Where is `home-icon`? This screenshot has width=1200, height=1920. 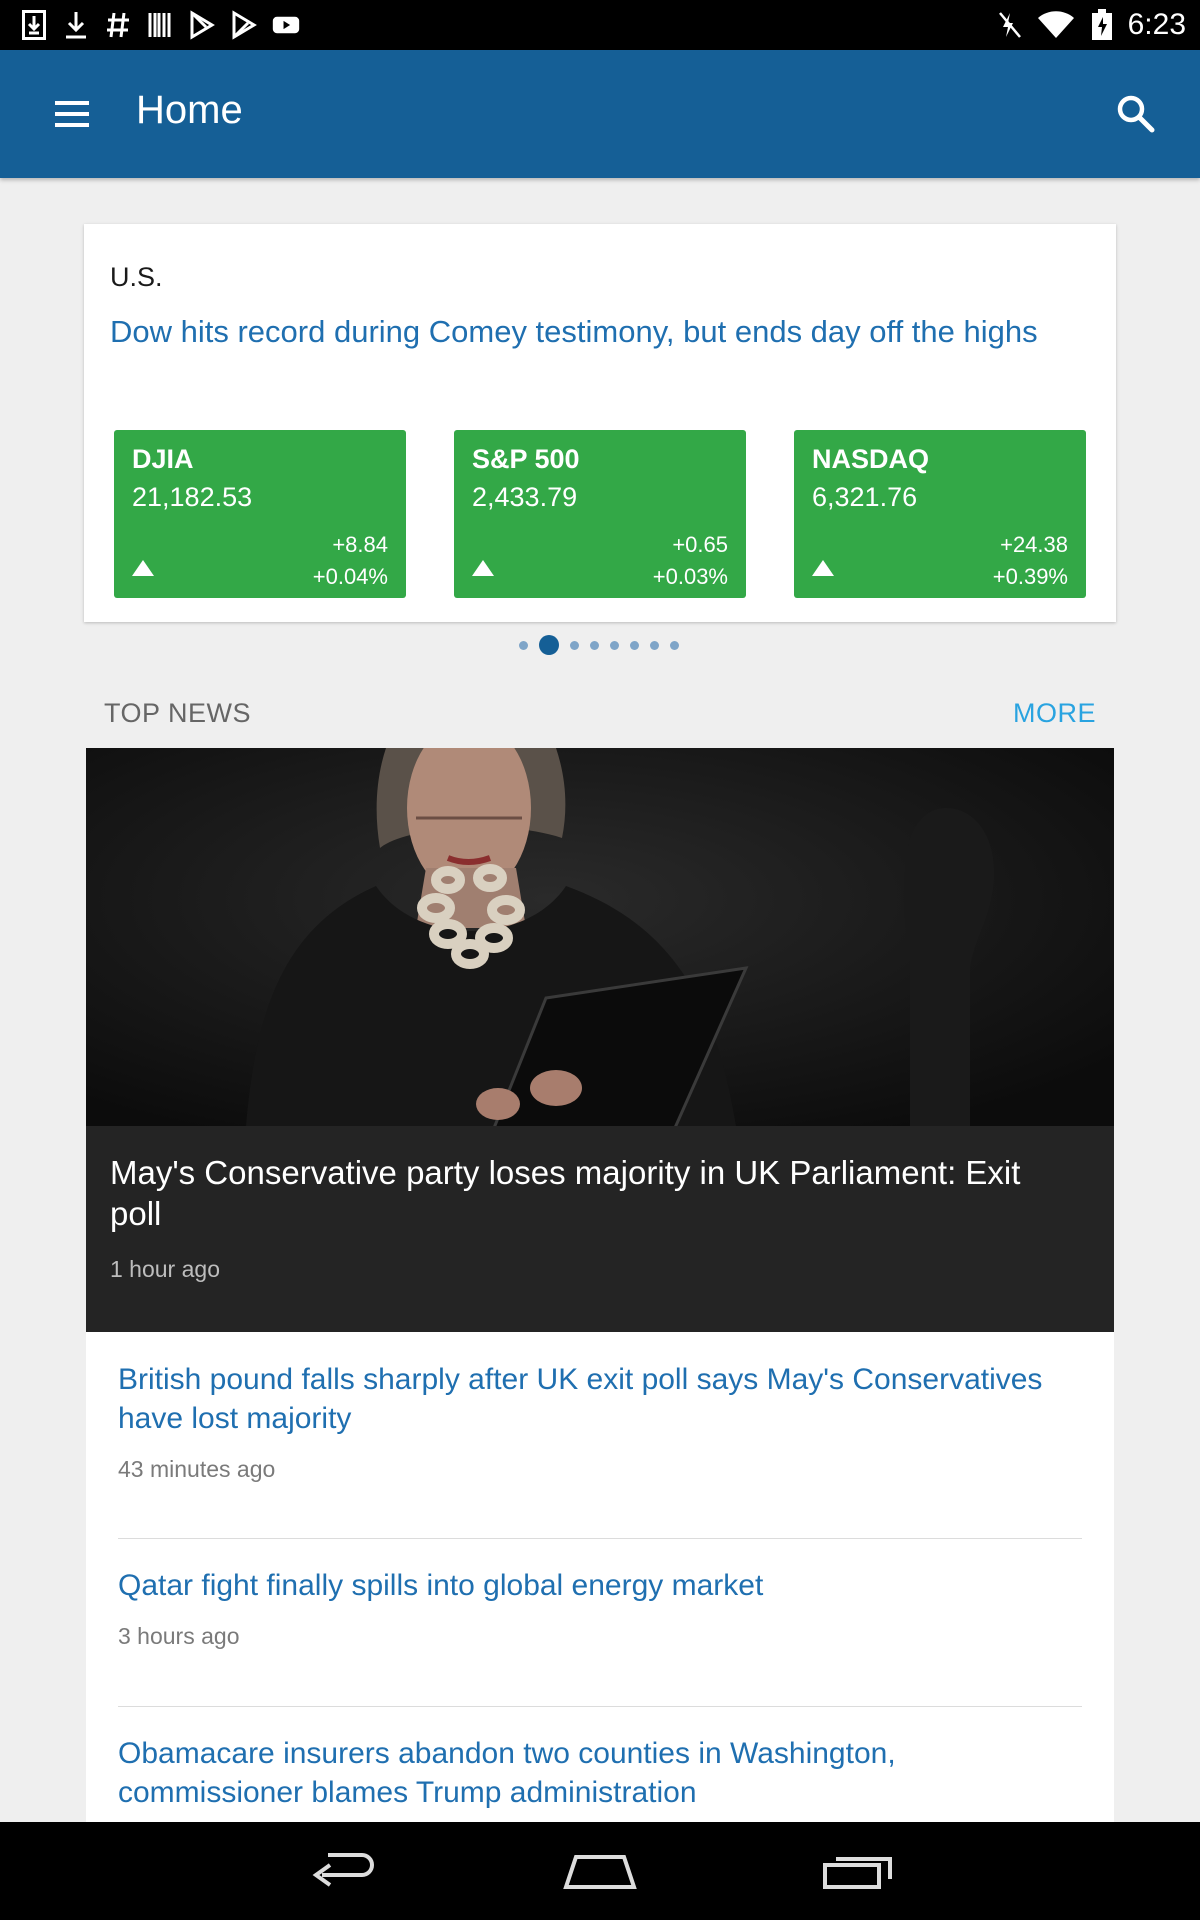 home-icon is located at coordinates (600, 1871).